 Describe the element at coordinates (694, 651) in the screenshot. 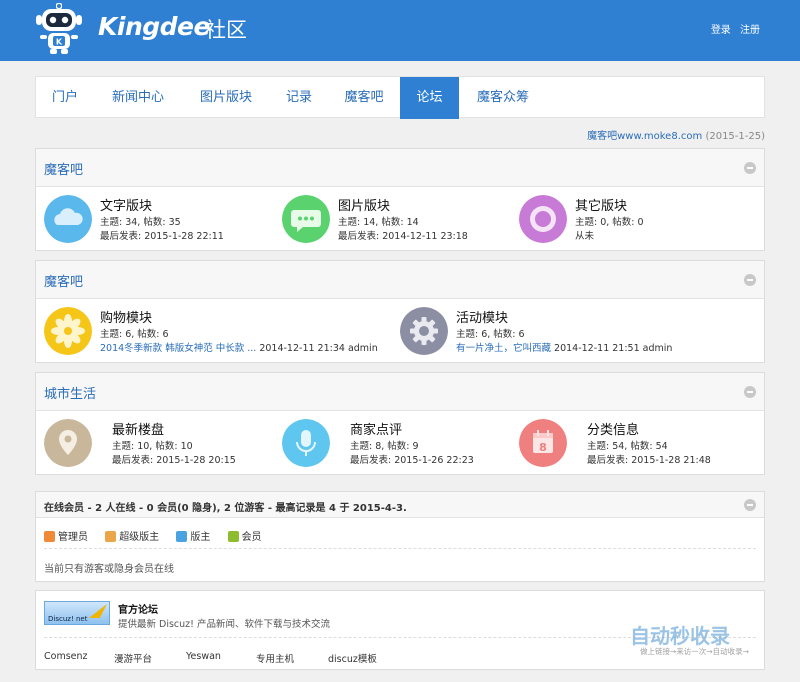

I see `watermark-sub: 做上链接→来访一次→自动收录→` at that location.